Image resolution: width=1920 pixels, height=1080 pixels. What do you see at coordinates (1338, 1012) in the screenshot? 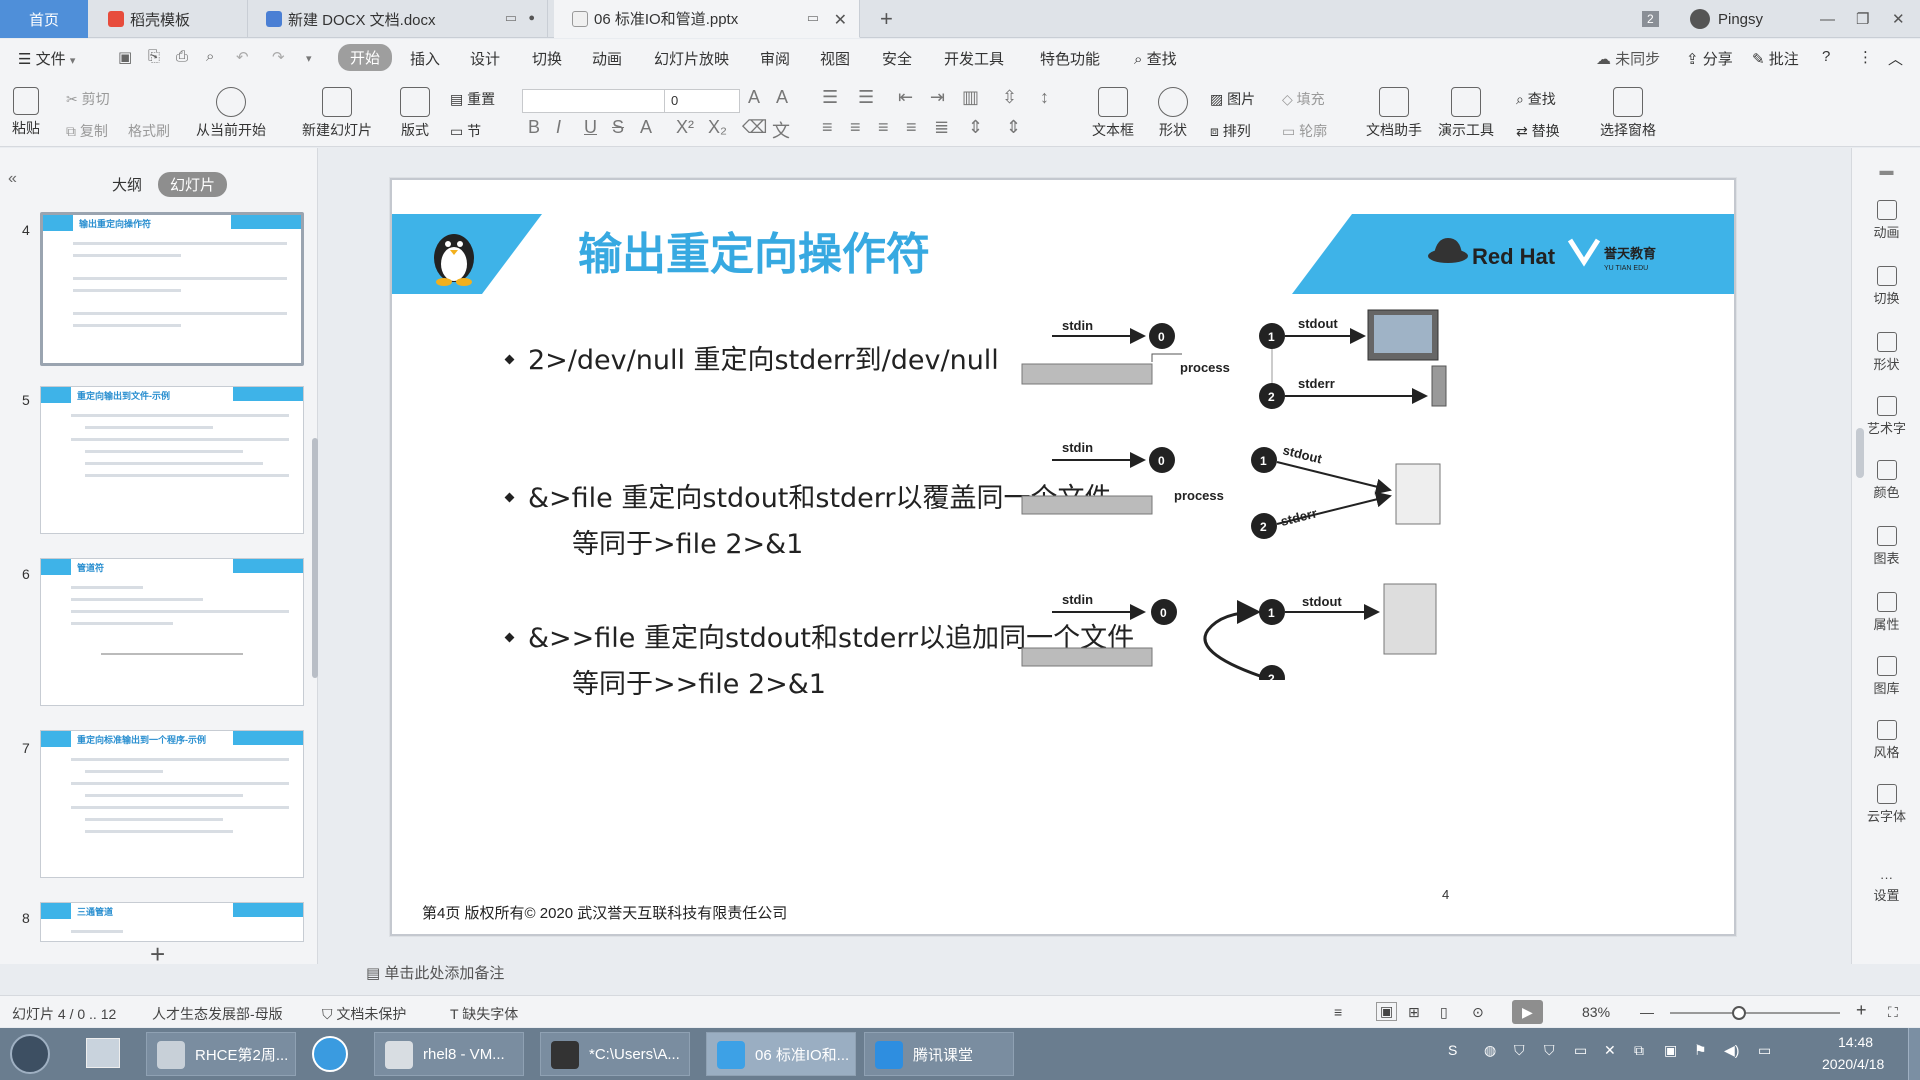
I see `notes-toggle-icon: ≡` at bounding box center [1338, 1012].